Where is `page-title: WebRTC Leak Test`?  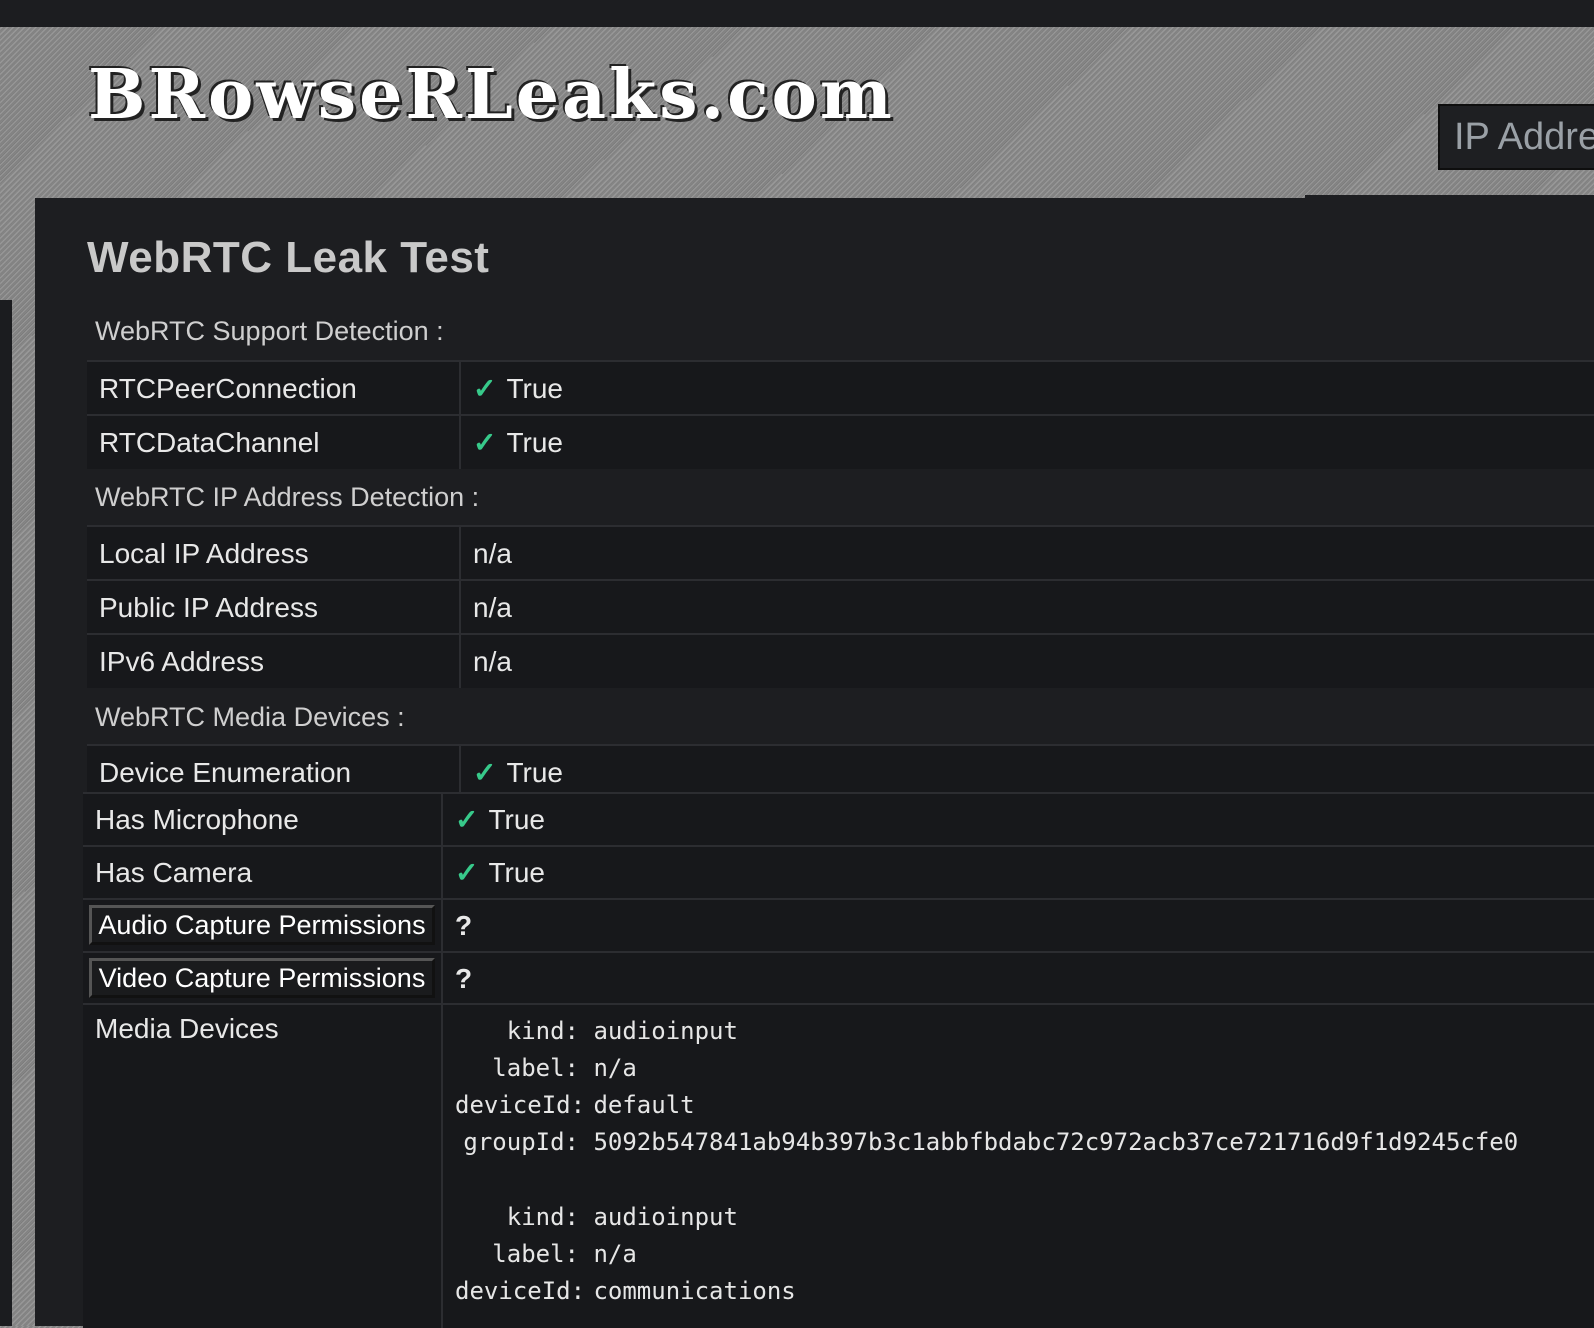 page-title: WebRTC Leak Test is located at coordinates (288, 257).